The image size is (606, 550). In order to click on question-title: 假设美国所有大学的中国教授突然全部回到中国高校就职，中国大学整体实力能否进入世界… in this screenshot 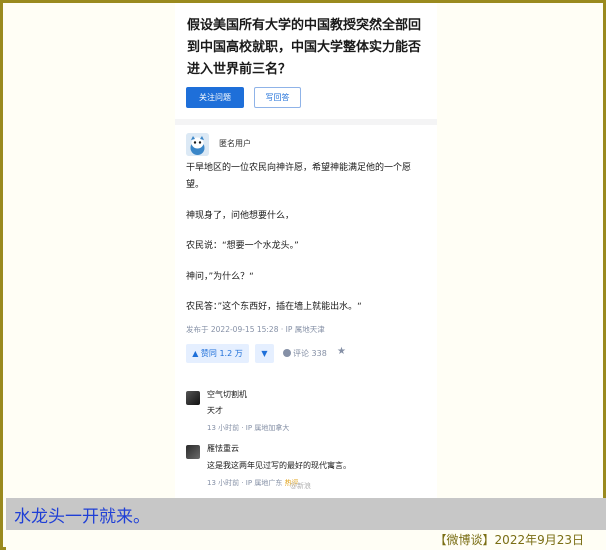, I will do `click(307, 48)`.